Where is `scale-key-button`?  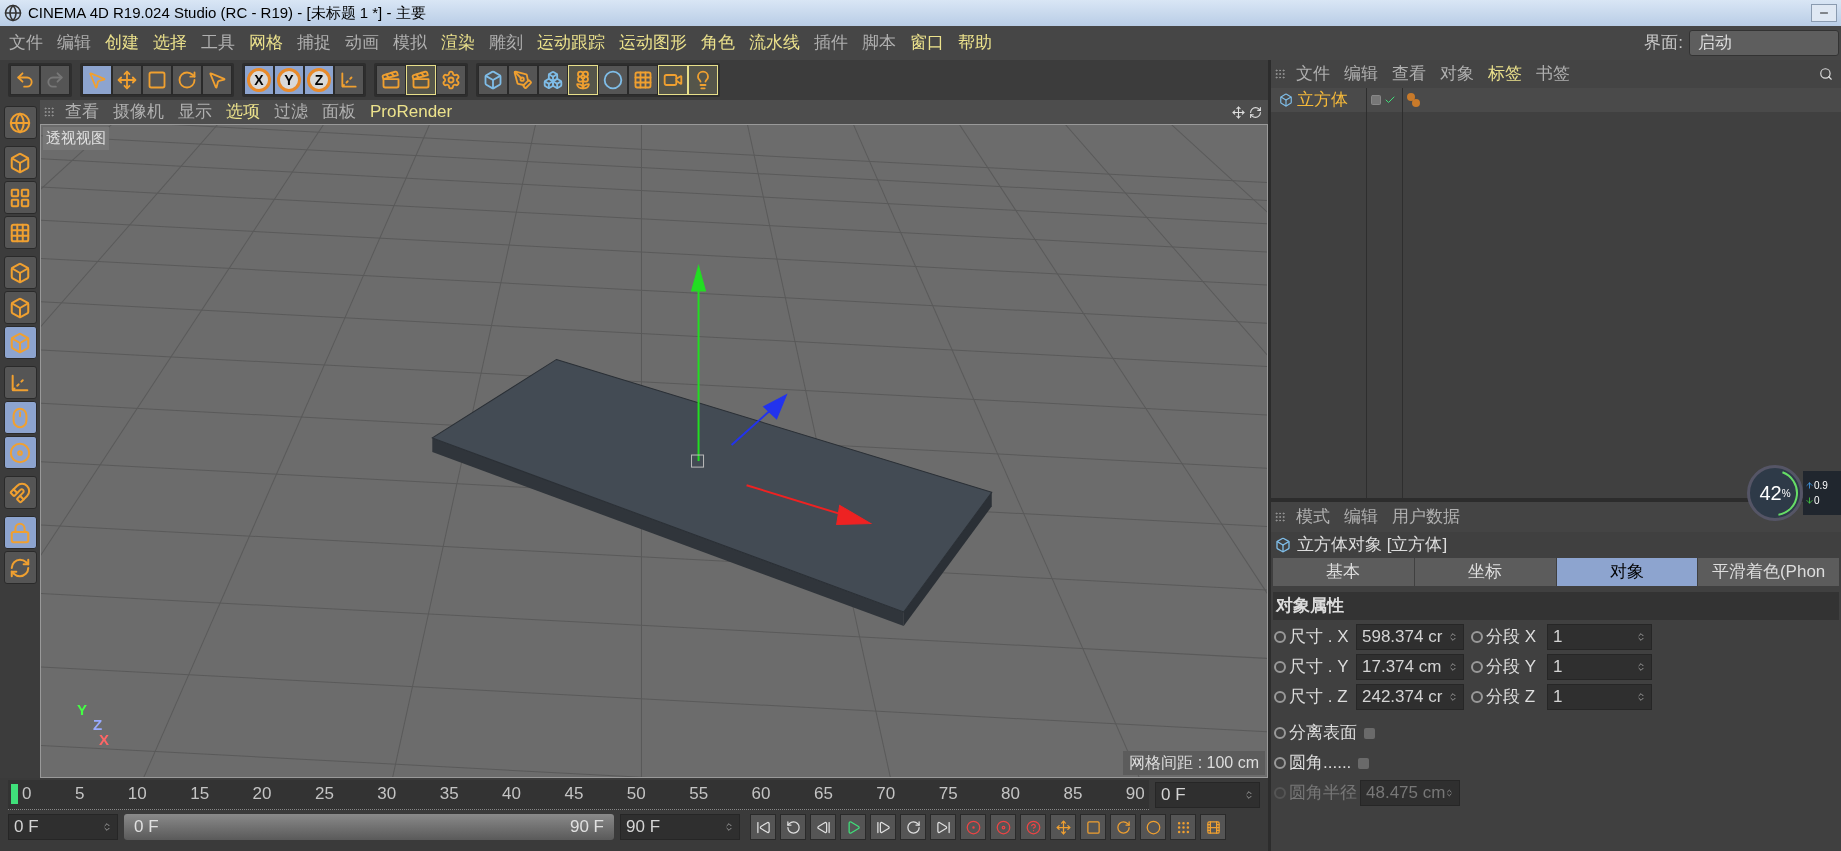
scale-key-button is located at coordinates (1093, 827).